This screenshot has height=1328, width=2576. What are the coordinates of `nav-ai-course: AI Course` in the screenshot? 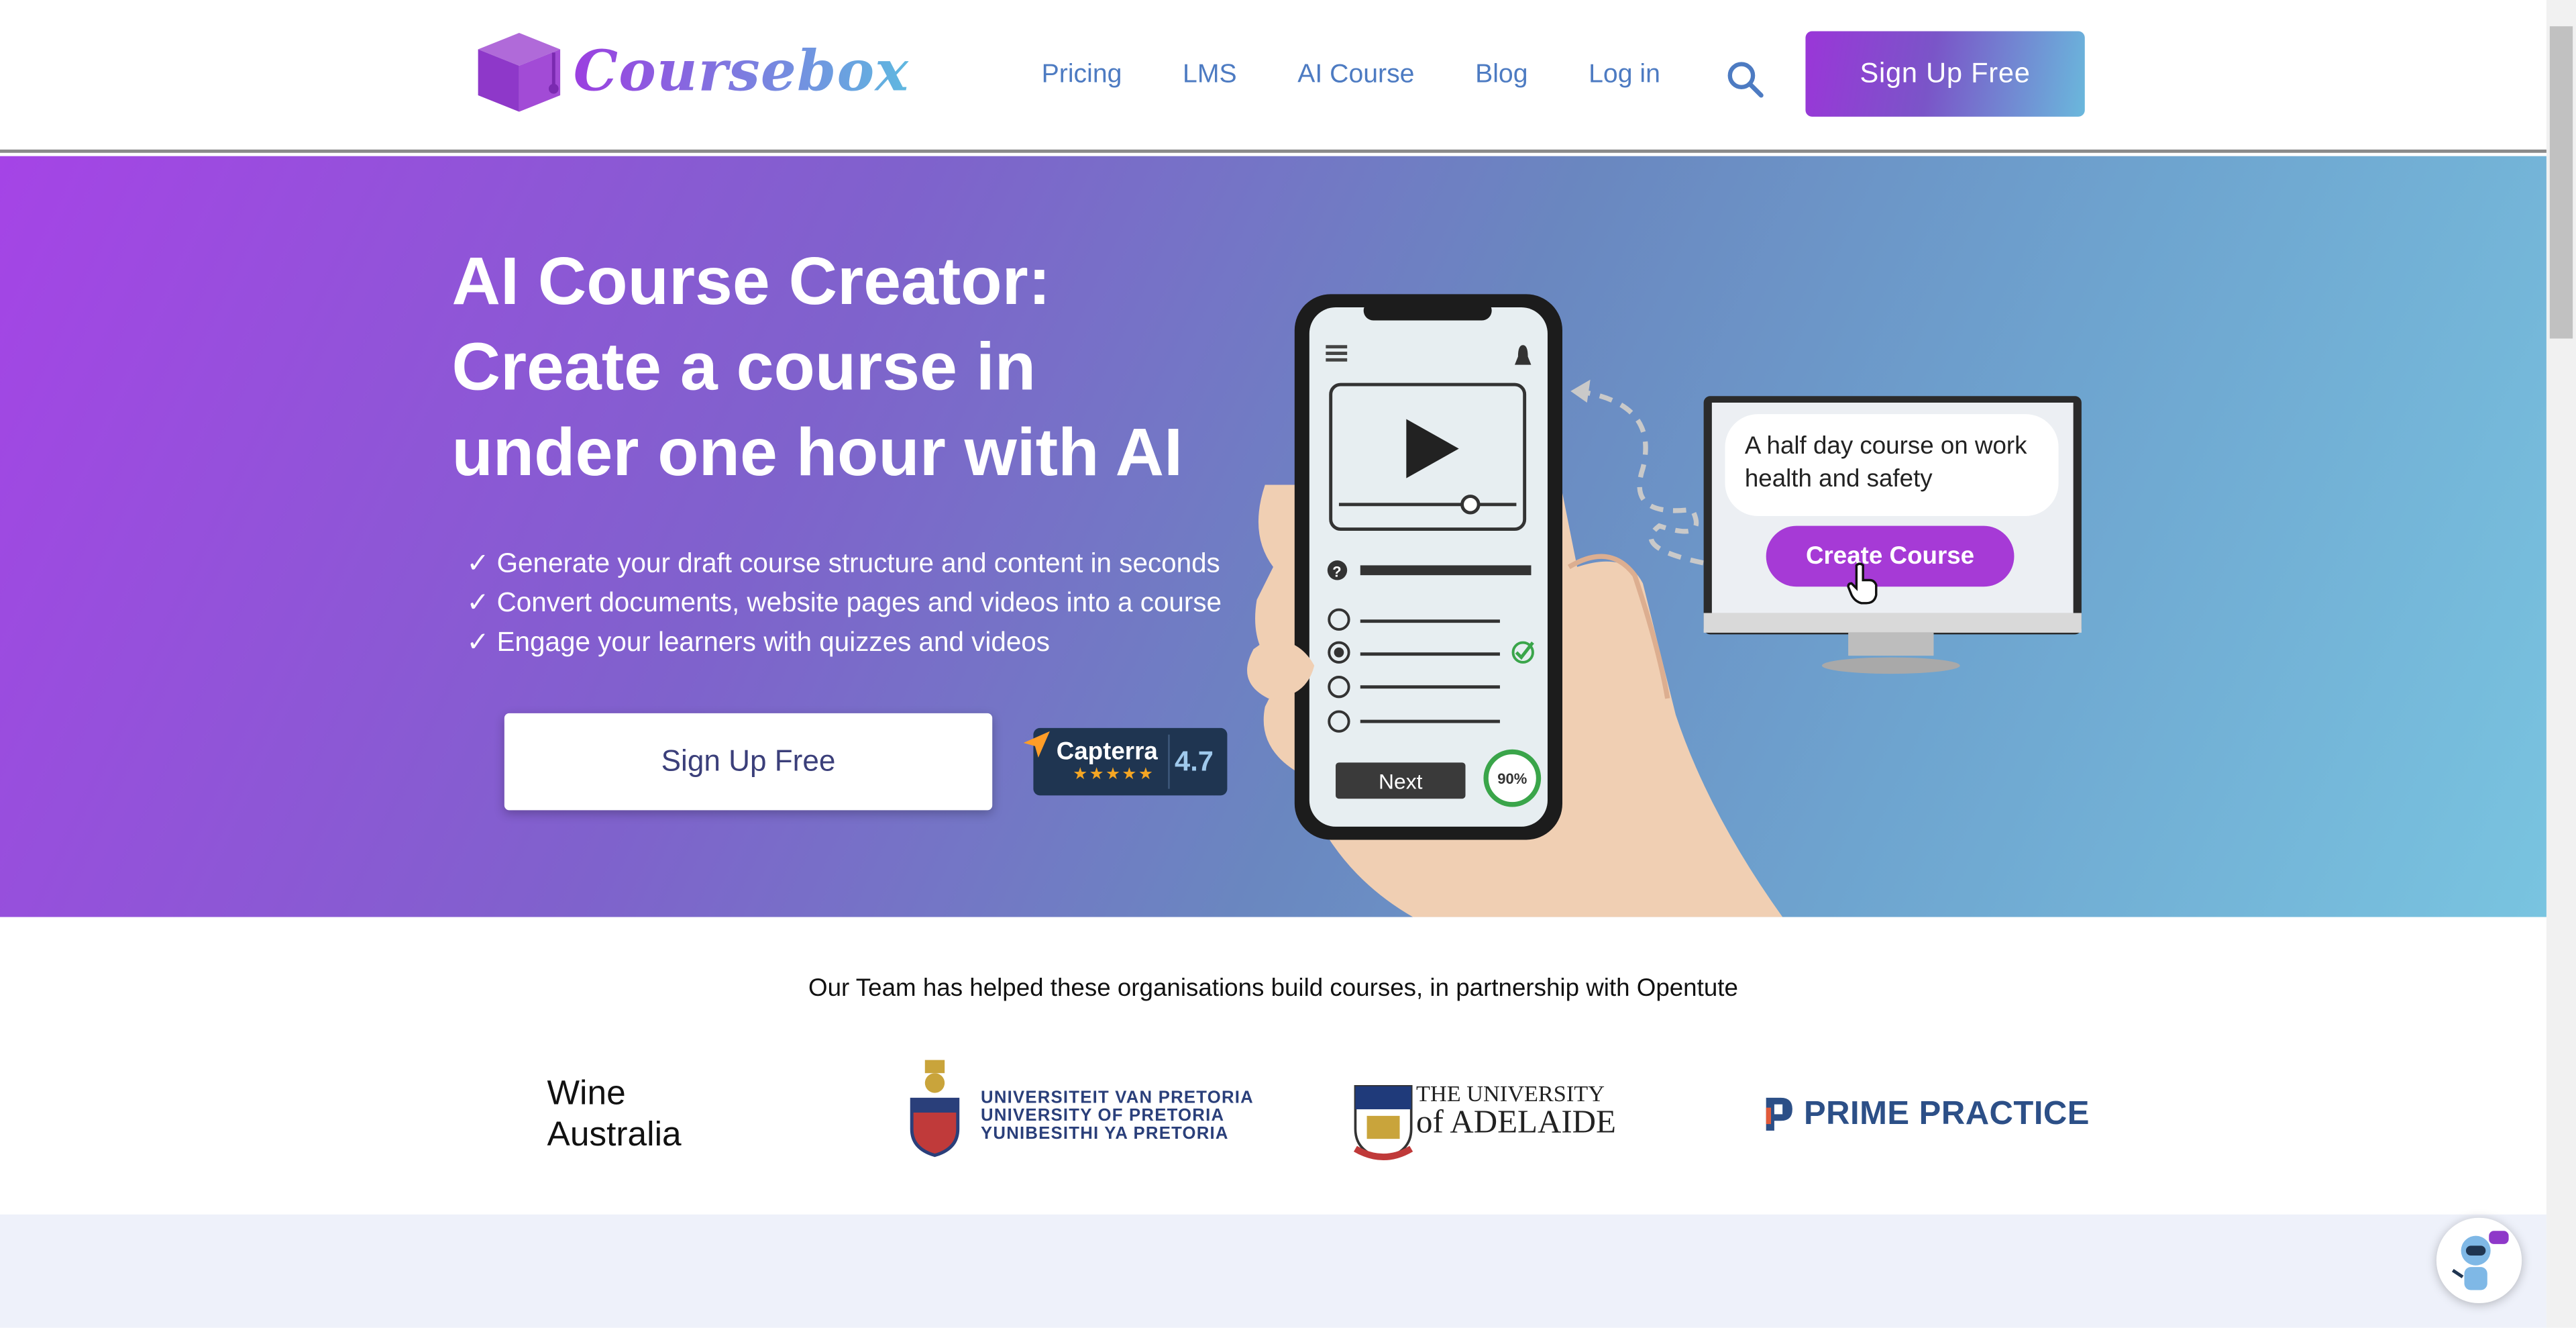 It's located at (1355, 76).